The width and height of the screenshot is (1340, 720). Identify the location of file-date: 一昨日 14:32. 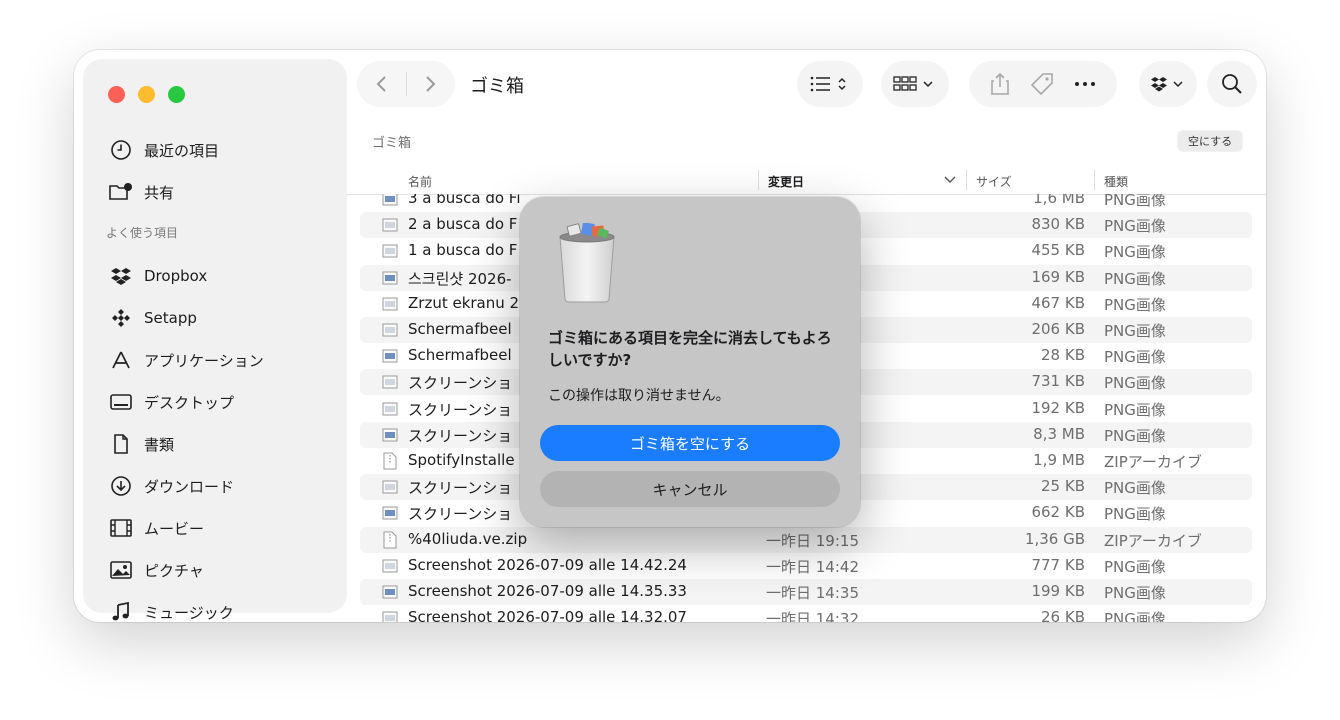
(812, 616).